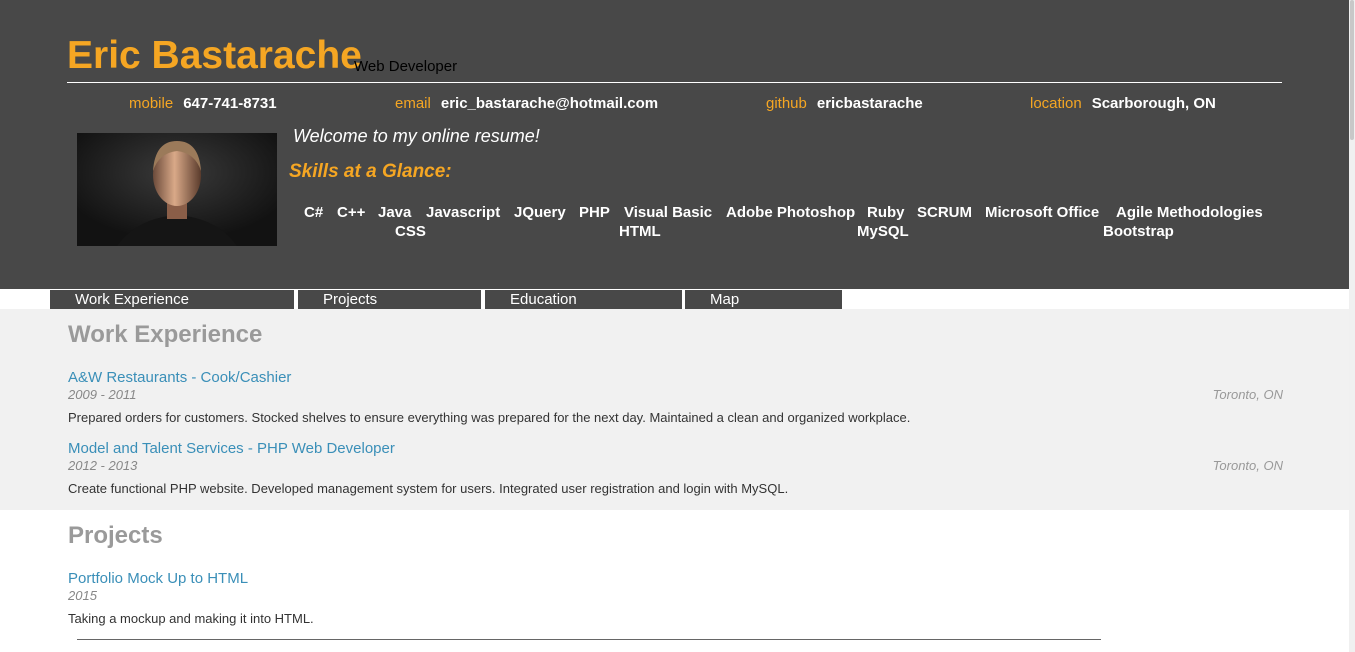 Image resolution: width=1355 pixels, height=652 pixels. Describe the element at coordinates (230, 103) in the screenshot. I see `contact-value: 647-741-8731` at that location.